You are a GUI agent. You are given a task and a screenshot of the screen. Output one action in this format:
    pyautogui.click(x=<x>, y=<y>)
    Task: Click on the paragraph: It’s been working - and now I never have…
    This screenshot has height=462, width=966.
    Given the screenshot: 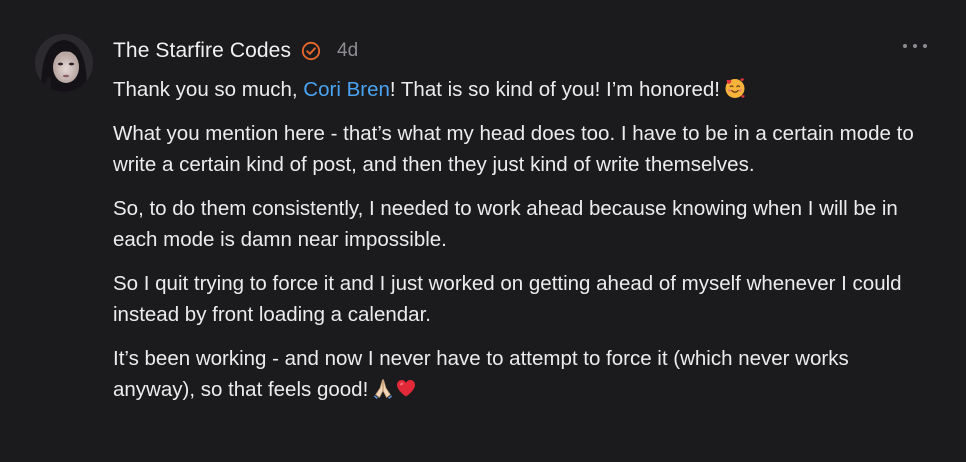 What is the action you would take?
    pyautogui.click(x=524, y=374)
    